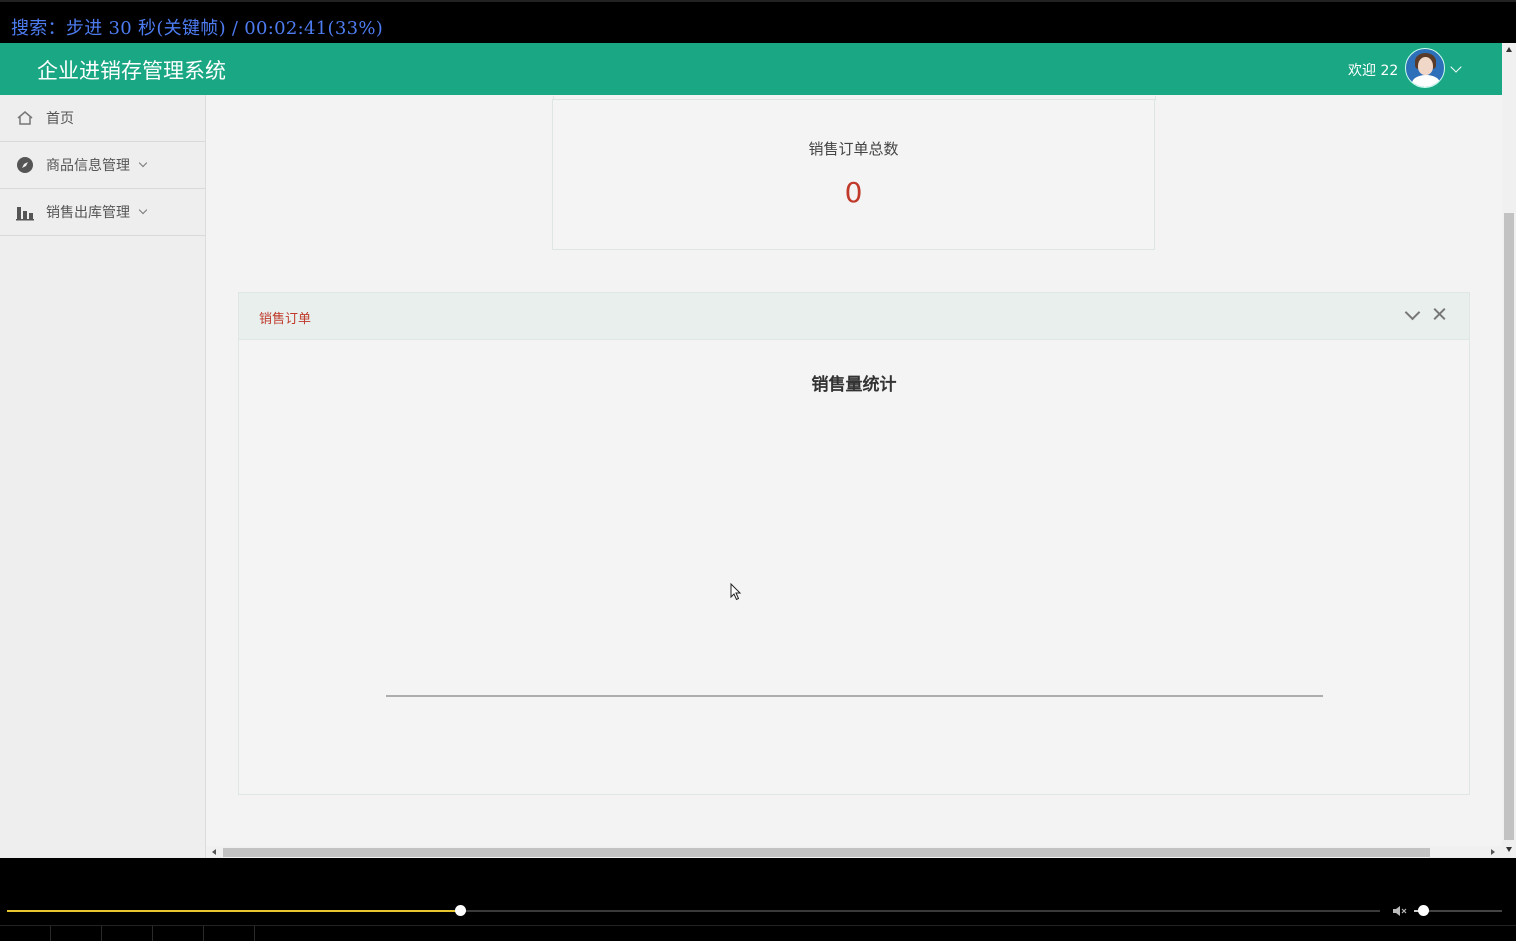 The width and height of the screenshot is (1516, 941). I want to click on stat-value: 0, so click(853, 192).